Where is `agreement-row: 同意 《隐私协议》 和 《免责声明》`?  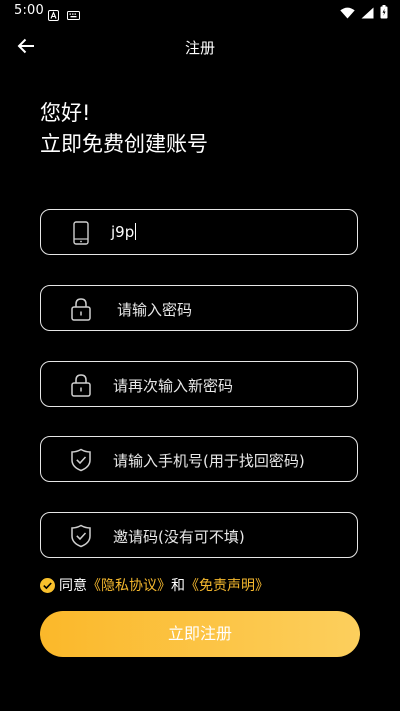 agreement-row: 同意 《隐私协议》 和 《免责声明》 is located at coordinates (154, 585).